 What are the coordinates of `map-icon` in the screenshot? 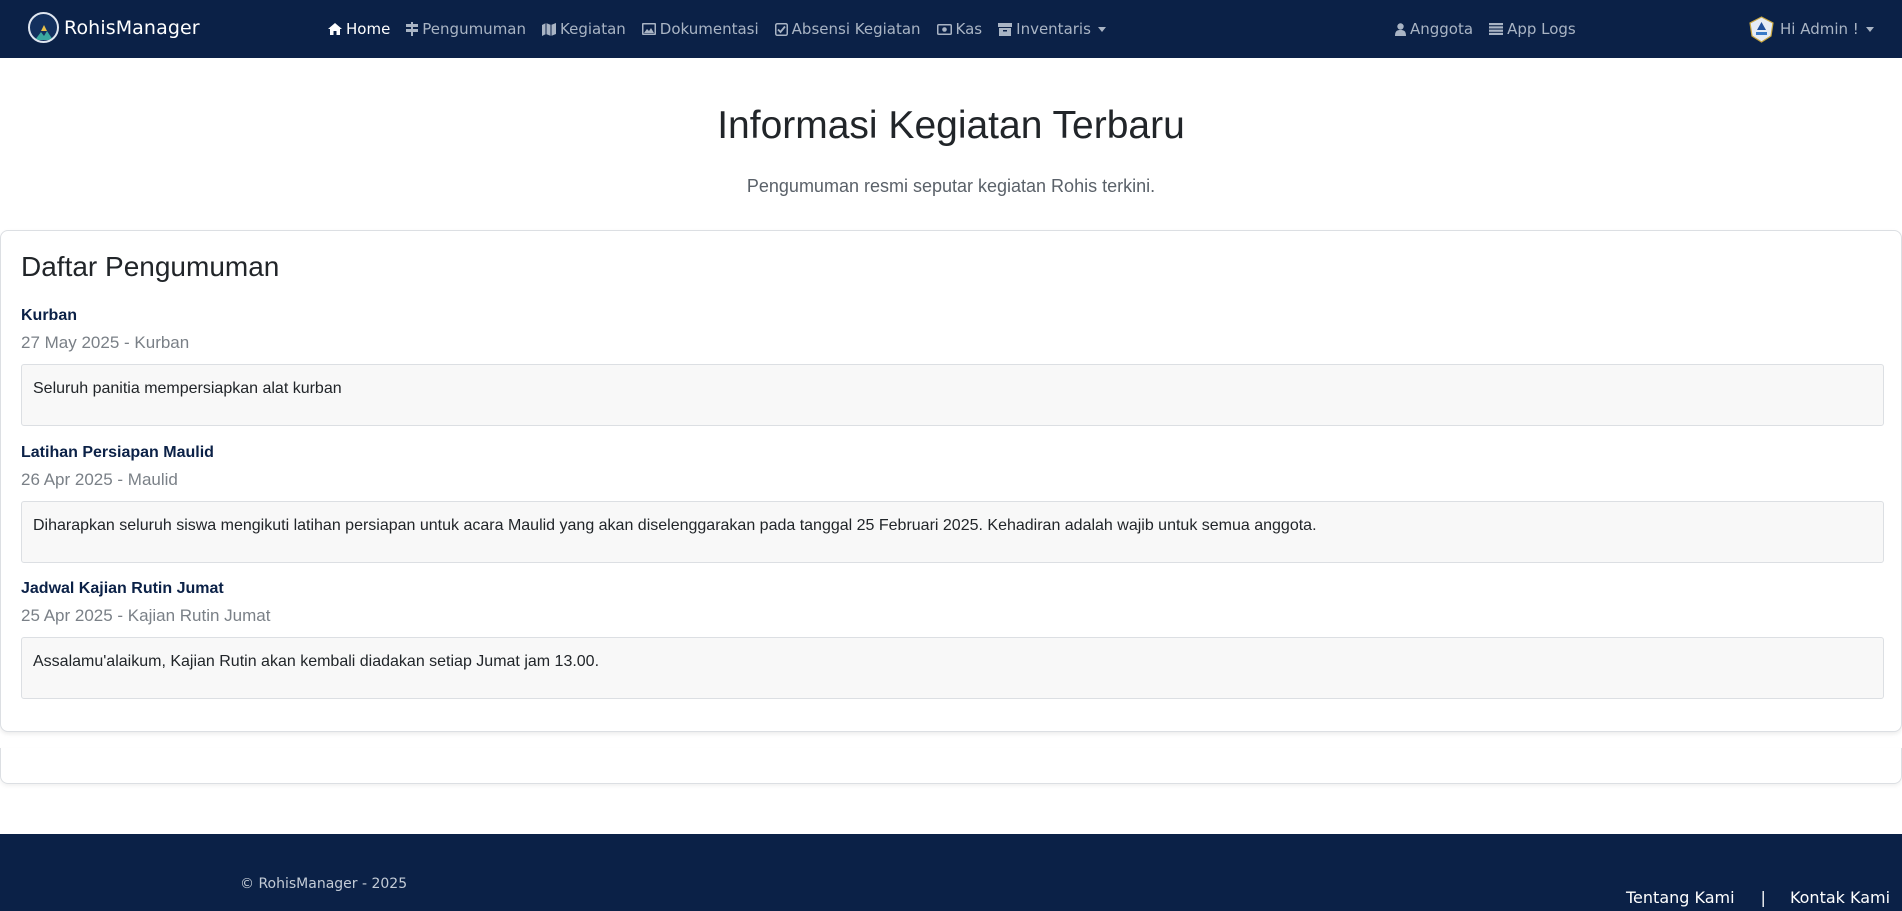 It's located at (549, 29).